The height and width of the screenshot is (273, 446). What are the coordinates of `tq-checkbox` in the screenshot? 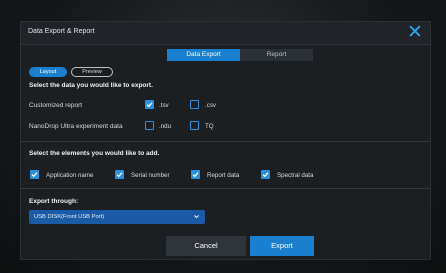 It's located at (194, 125).